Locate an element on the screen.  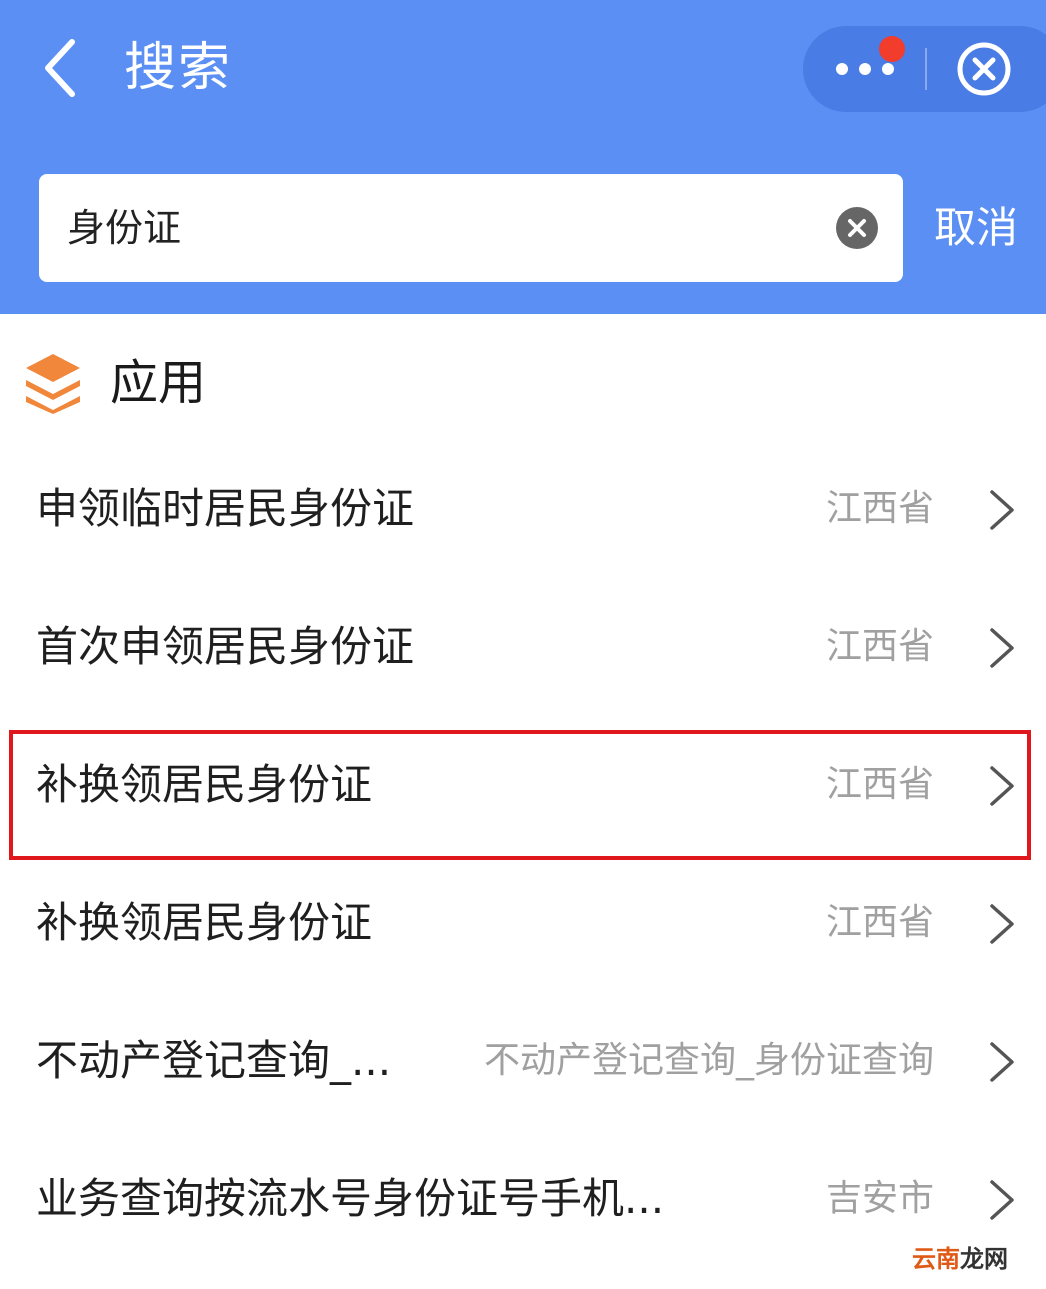
section-header-apps: 应用 is located at coordinates (523, 385).